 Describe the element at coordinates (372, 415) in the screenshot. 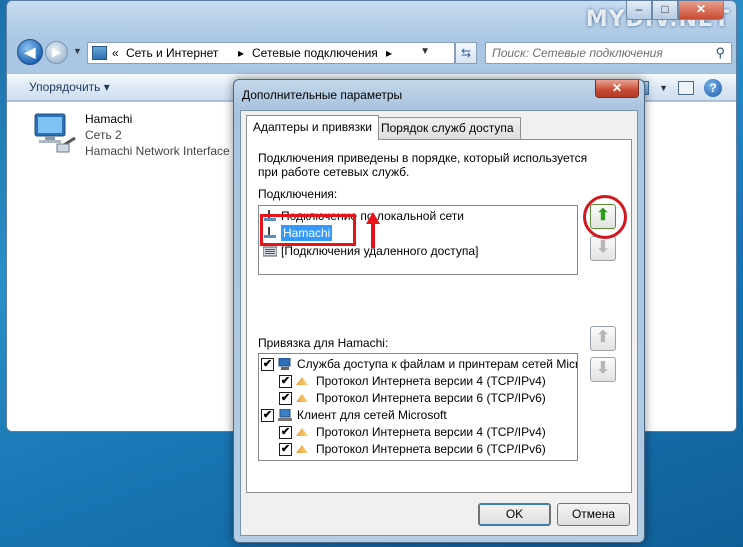

I see `binding-label: Клиент для сетей Microsoft` at that location.